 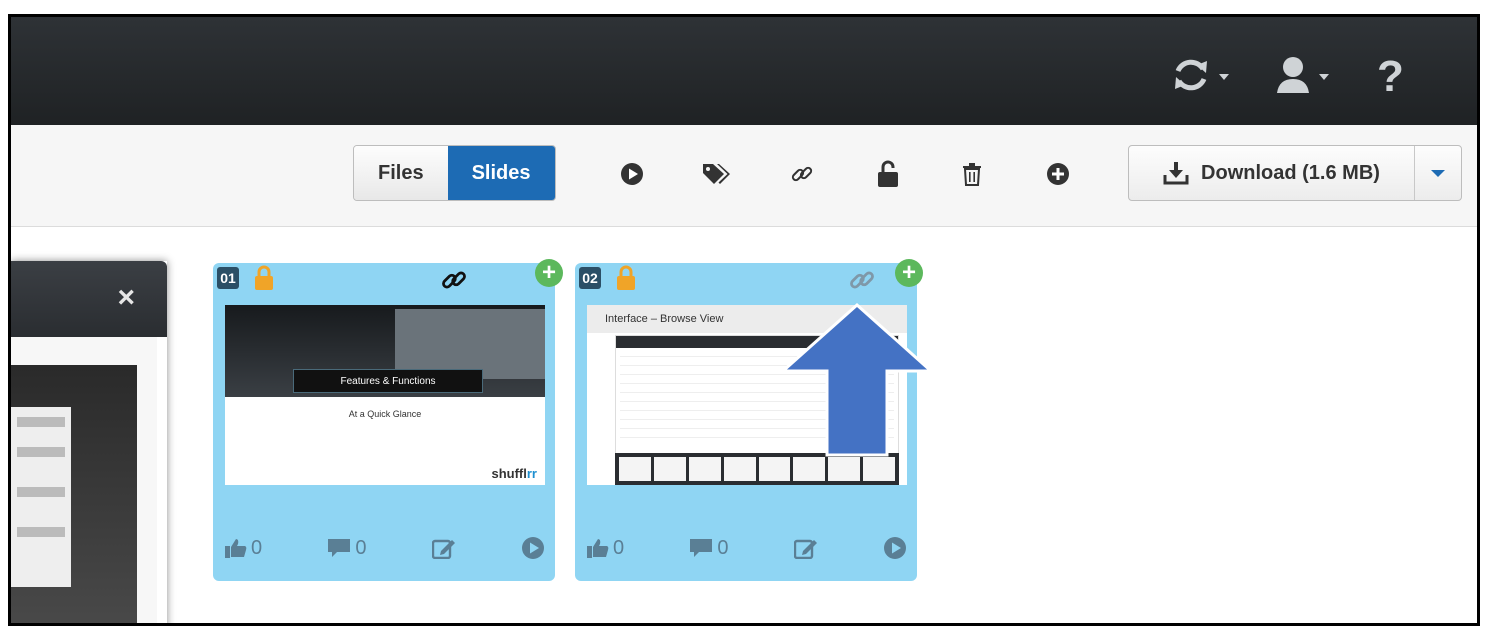 I want to click on close-icon: ×, so click(x=126, y=298).